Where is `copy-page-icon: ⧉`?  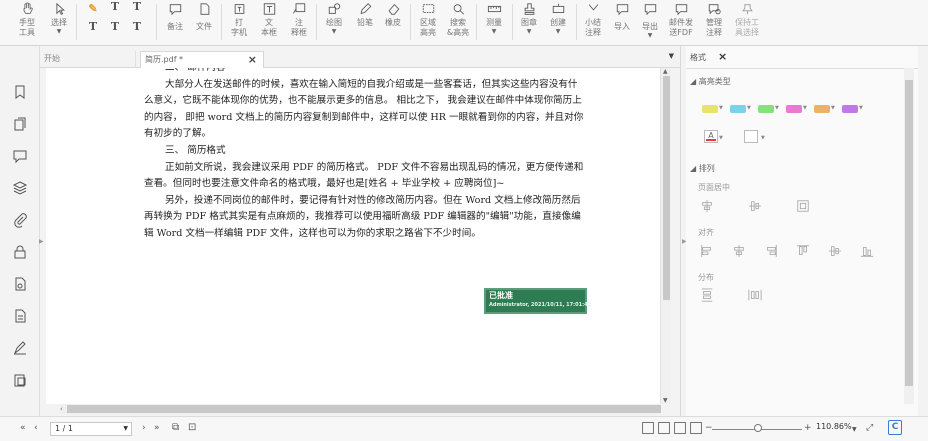 copy-page-icon: ⧉ is located at coordinates (175, 428).